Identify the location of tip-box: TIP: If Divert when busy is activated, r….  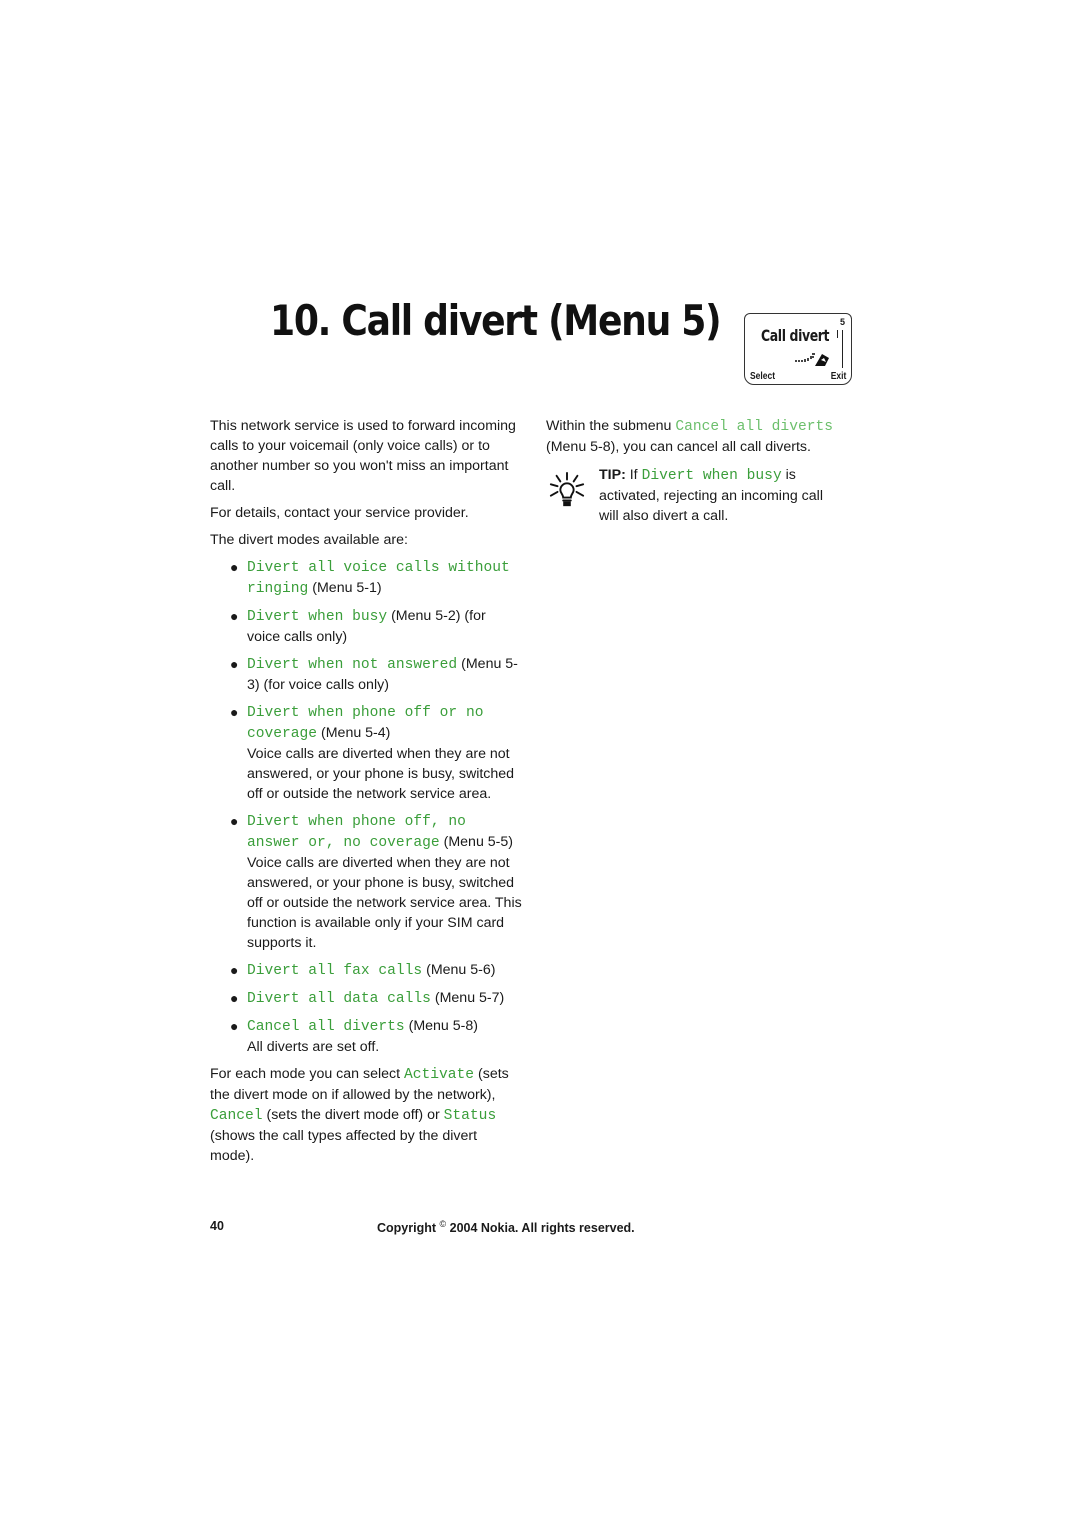
(696, 495).